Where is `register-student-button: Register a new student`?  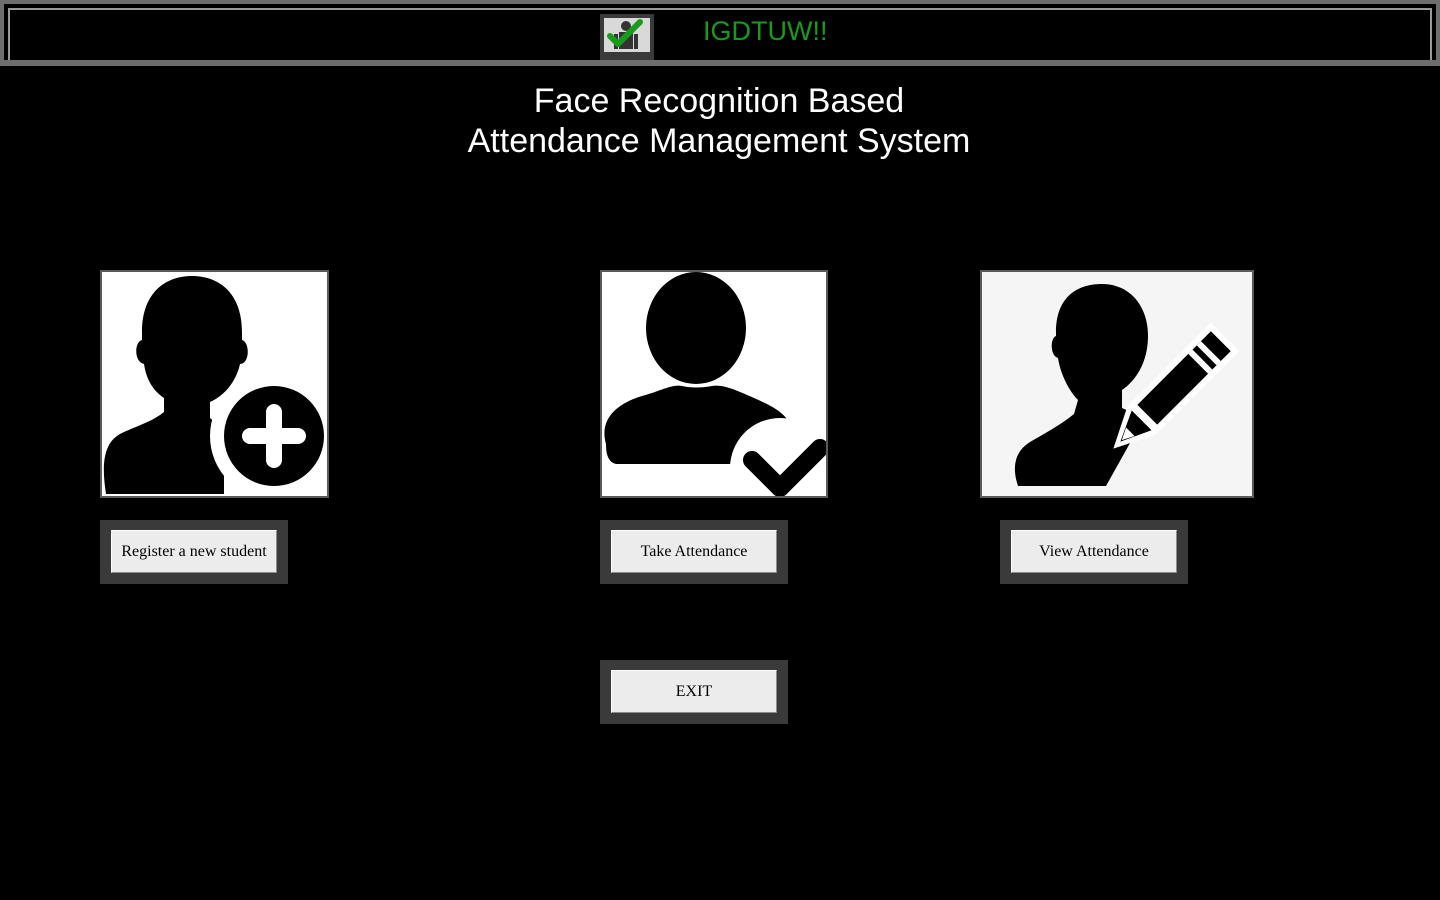
register-student-button: Register a new student is located at coordinates (194, 551).